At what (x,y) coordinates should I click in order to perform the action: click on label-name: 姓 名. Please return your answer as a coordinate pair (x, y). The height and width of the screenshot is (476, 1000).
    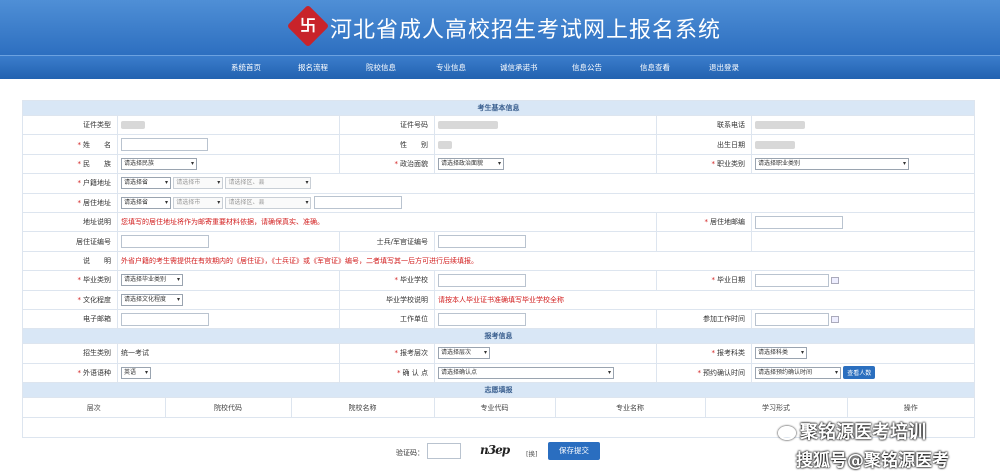
    Looking at the image, I should click on (97, 144).